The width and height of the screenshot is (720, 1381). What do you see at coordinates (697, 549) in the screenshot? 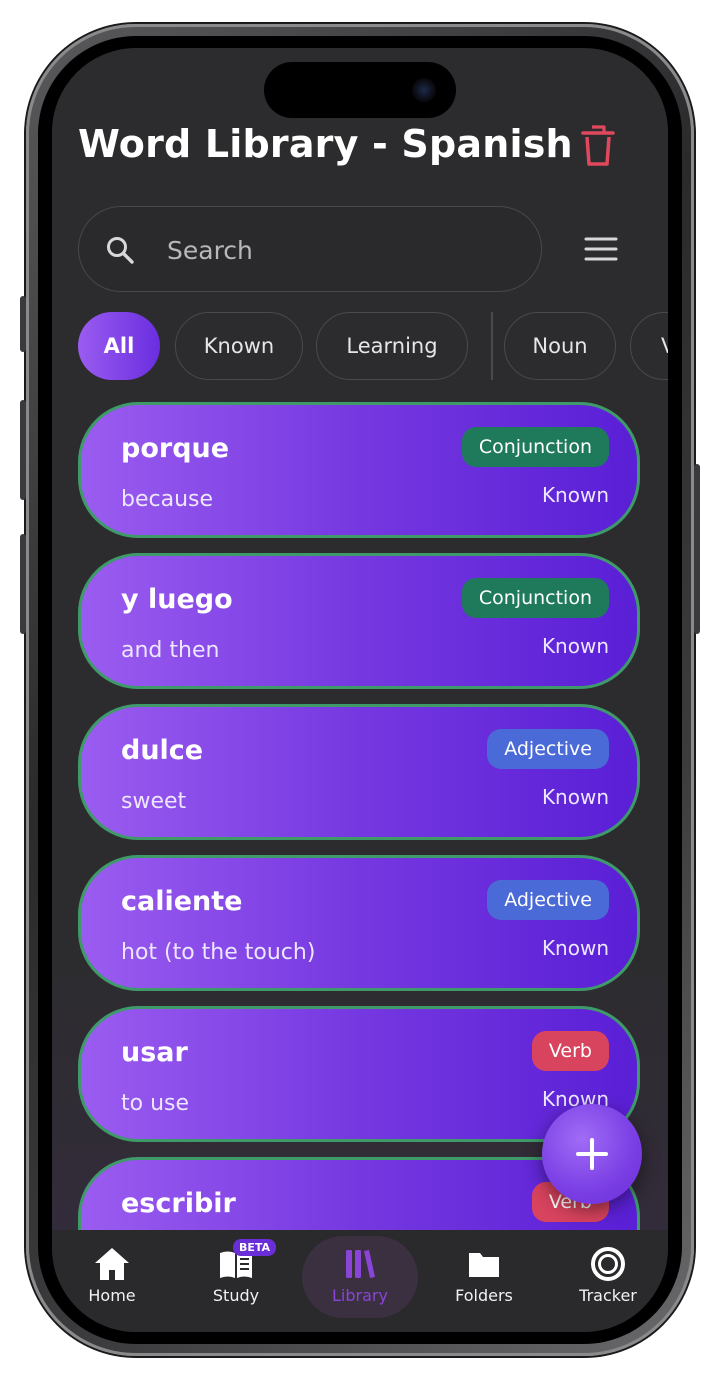
I see `power-button` at bounding box center [697, 549].